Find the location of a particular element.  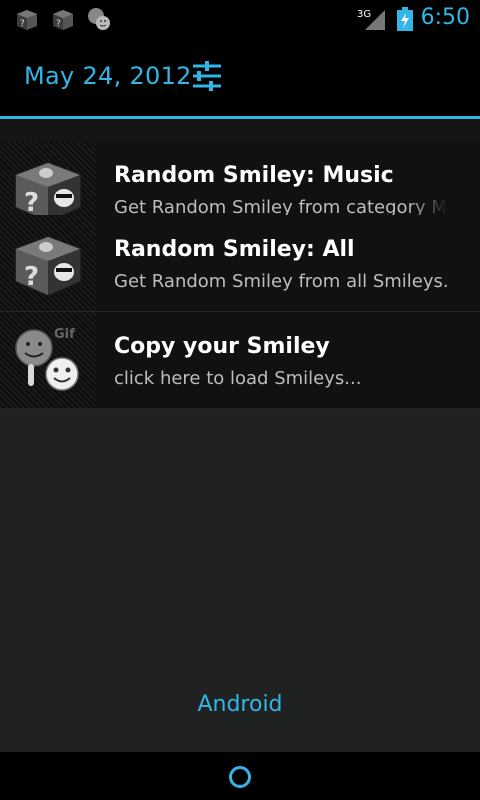

status-bar: ? ? 3G 6:50 is located at coordinates (240, 19).